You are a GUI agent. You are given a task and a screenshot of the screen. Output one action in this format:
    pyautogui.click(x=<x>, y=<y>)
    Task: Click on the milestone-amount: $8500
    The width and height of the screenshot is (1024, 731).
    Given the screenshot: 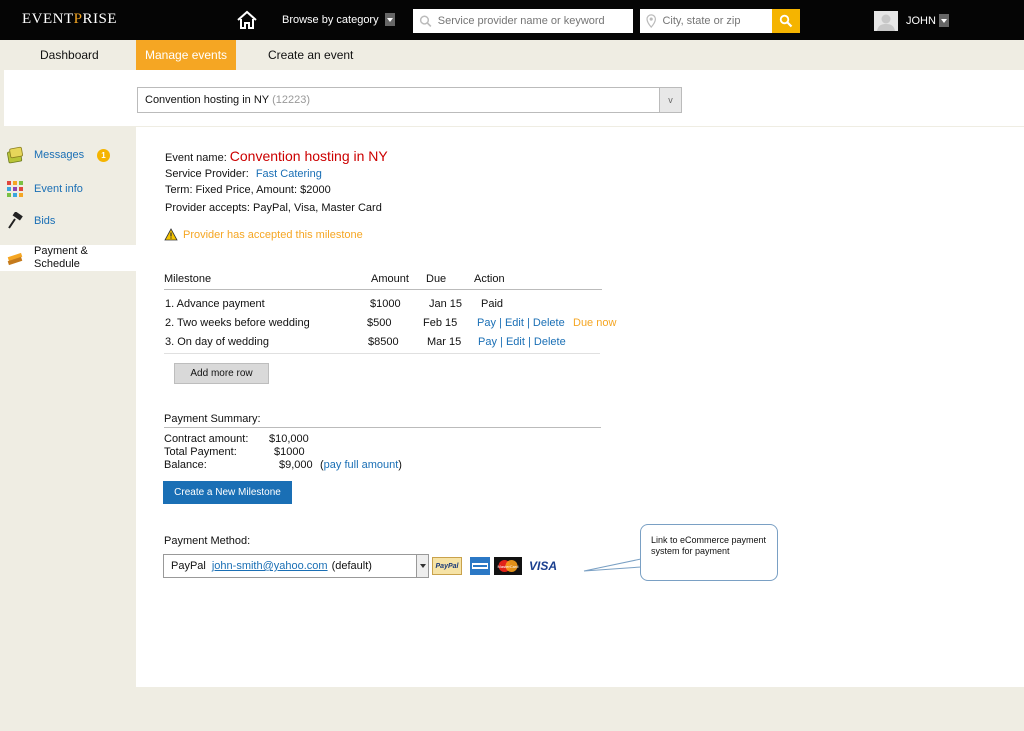 What is the action you would take?
    pyautogui.click(x=383, y=342)
    